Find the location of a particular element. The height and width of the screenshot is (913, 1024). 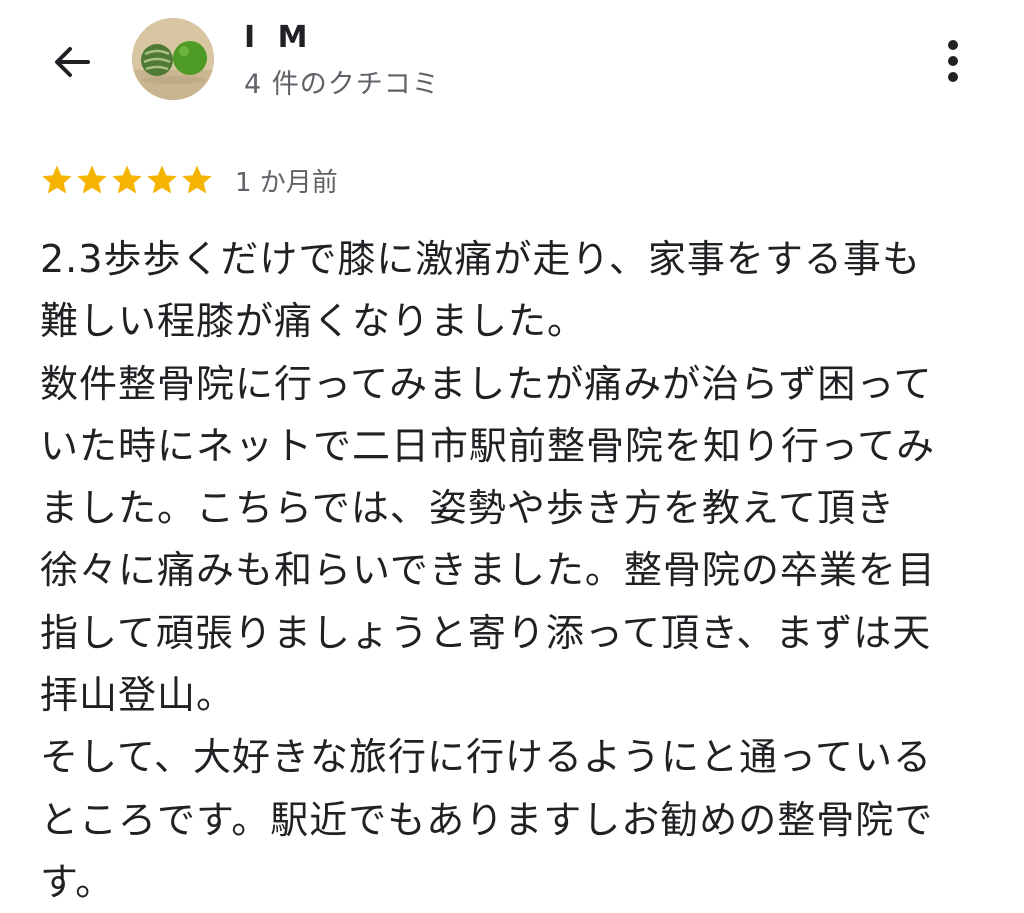

more-options-button is located at coordinates (953, 61).